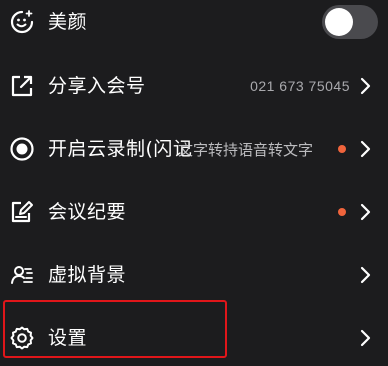 Image resolution: width=388 pixels, height=366 pixels. I want to click on menu-item-meeting-minutes: 会议纪要, so click(194, 212).